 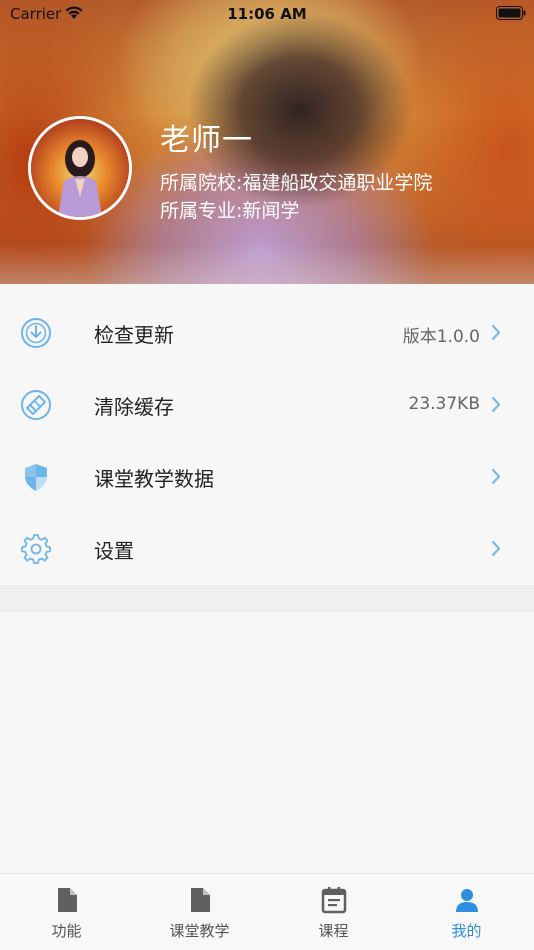 I want to click on status-bar: Carrier 11:06 AM, so click(x=267, y=14).